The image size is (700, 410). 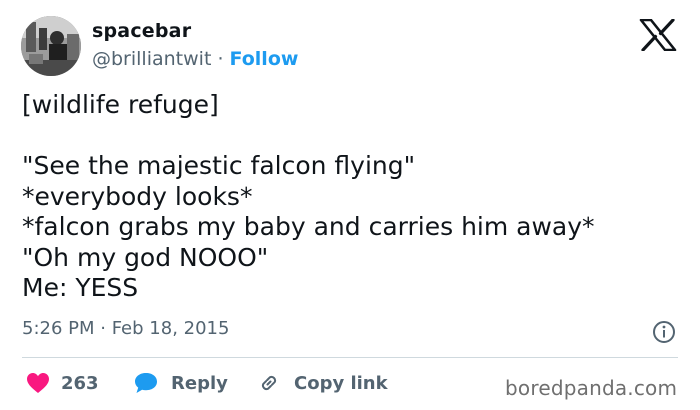 What do you see at coordinates (264, 59) in the screenshot?
I see `follow-button: Follow` at bounding box center [264, 59].